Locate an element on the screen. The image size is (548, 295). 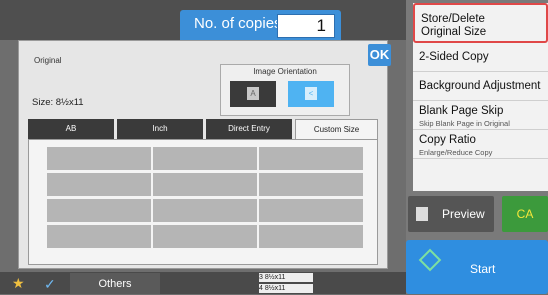
menu-item-store-delete-original-size: Store/Delete Original Size is located at coordinates (480, 23).